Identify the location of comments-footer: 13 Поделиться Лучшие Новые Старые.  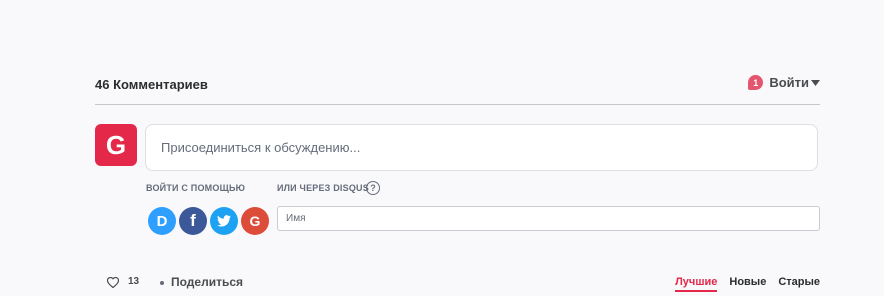
(463, 283).